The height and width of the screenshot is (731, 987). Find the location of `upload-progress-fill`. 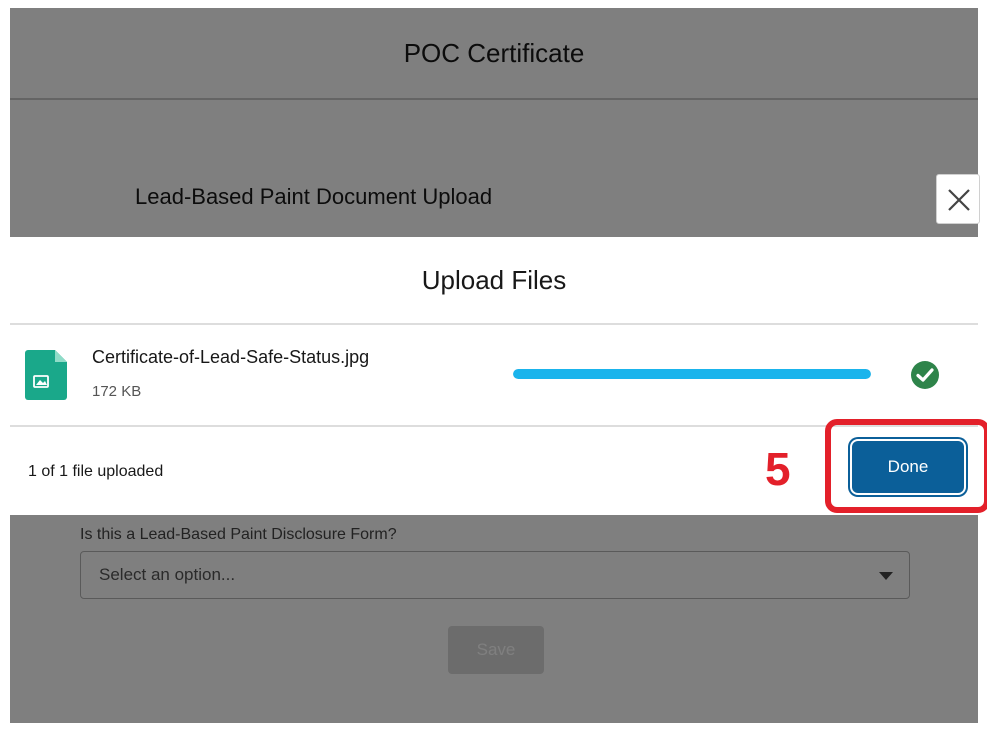

upload-progress-fill is located at coordinates (692, 374).